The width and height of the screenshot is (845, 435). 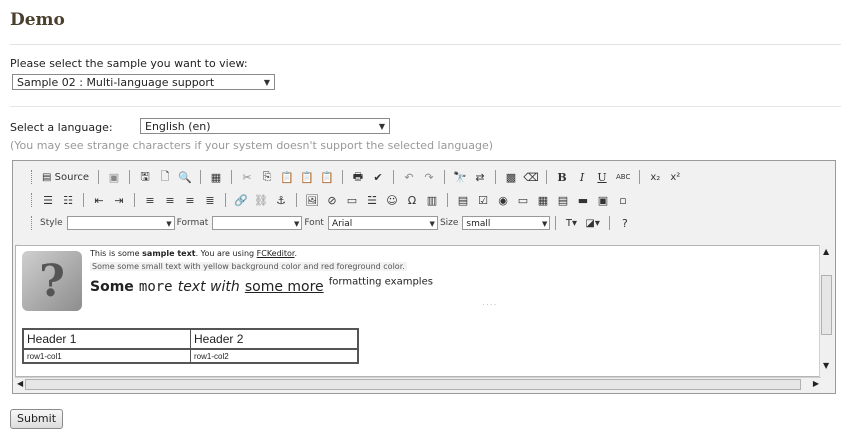 I want to click on textfield-icon: ▭, so click(x=523, y=200).